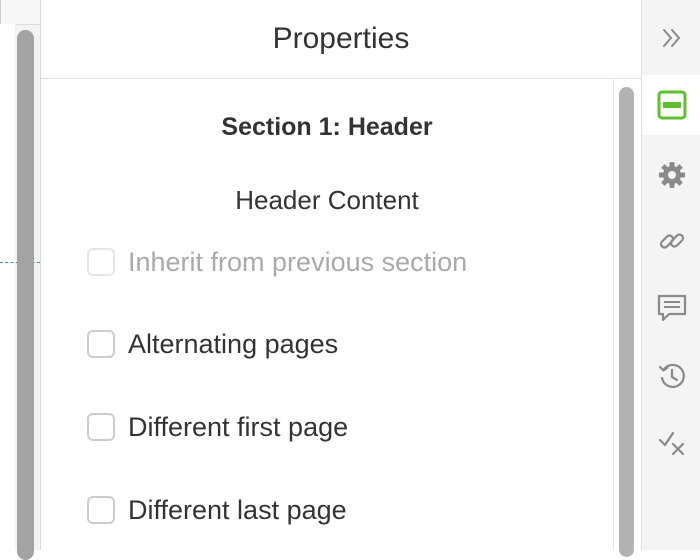 Image resolution: width=700 pixels, height=560 pixels. I want to click on subsection-title: Header Content, so click(327, 200).